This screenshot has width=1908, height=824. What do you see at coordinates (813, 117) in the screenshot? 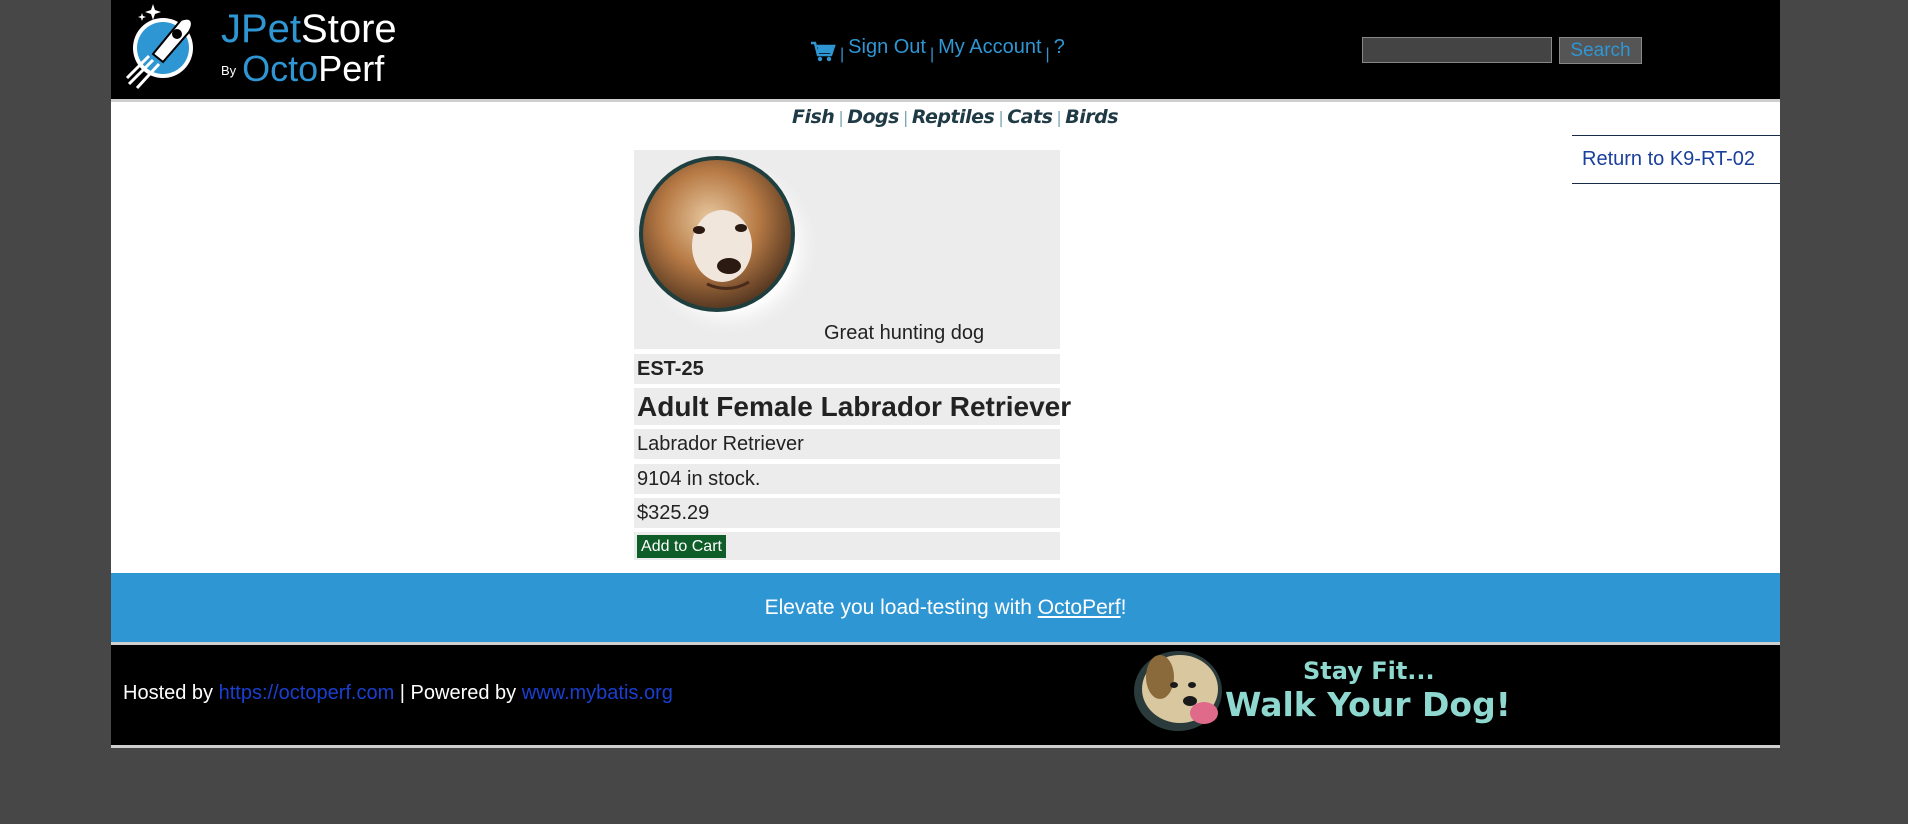
I see `quicklink-fish: Fish` at bounding box center [813, 117].